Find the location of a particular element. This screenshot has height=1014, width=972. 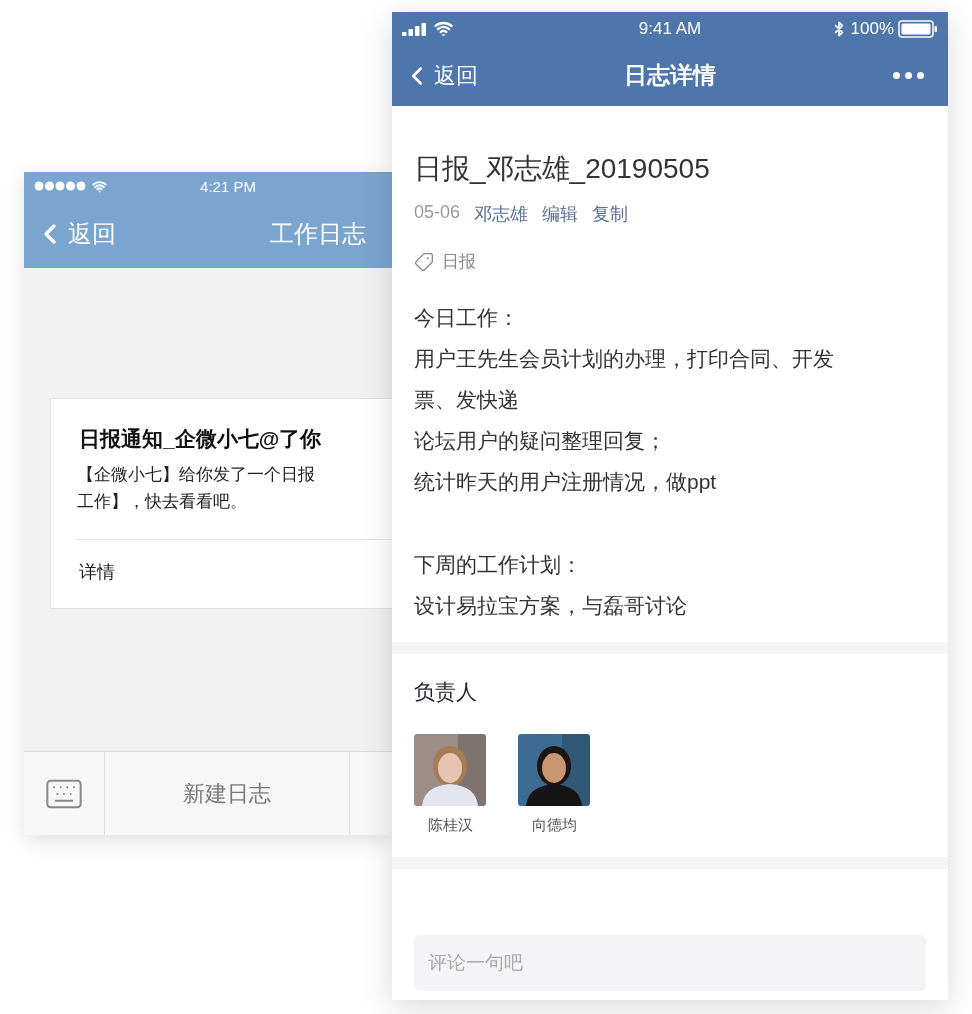

status-time: 4:21 PM is located at coordinates (228, 186).